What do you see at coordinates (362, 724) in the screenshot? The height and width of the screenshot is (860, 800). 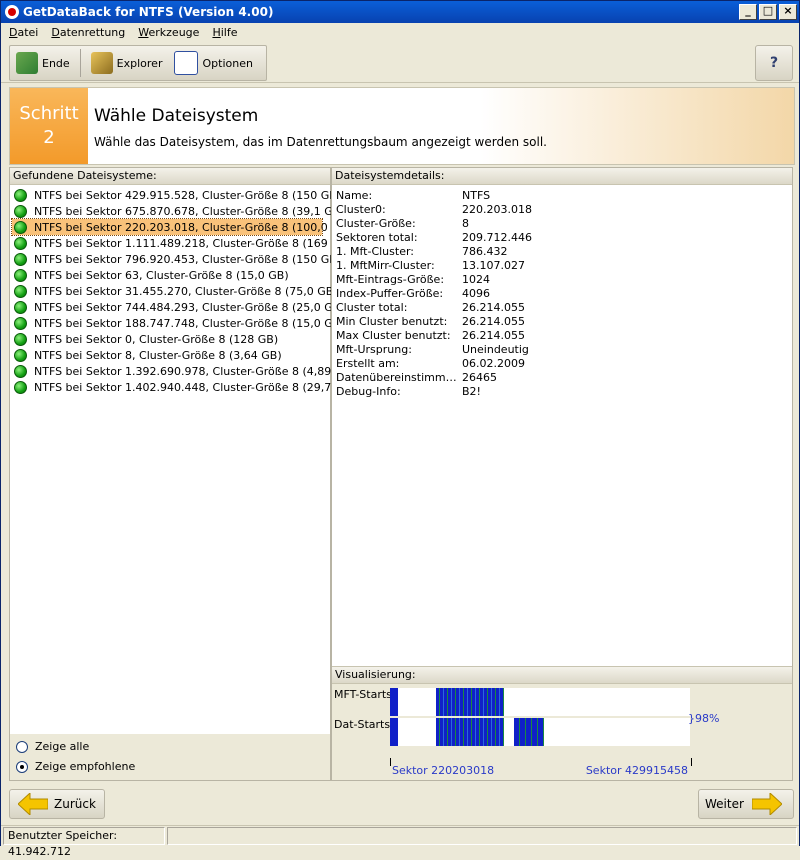 I see `dat-starts-label: Dat-Starts` at bounding box center [362, 724].